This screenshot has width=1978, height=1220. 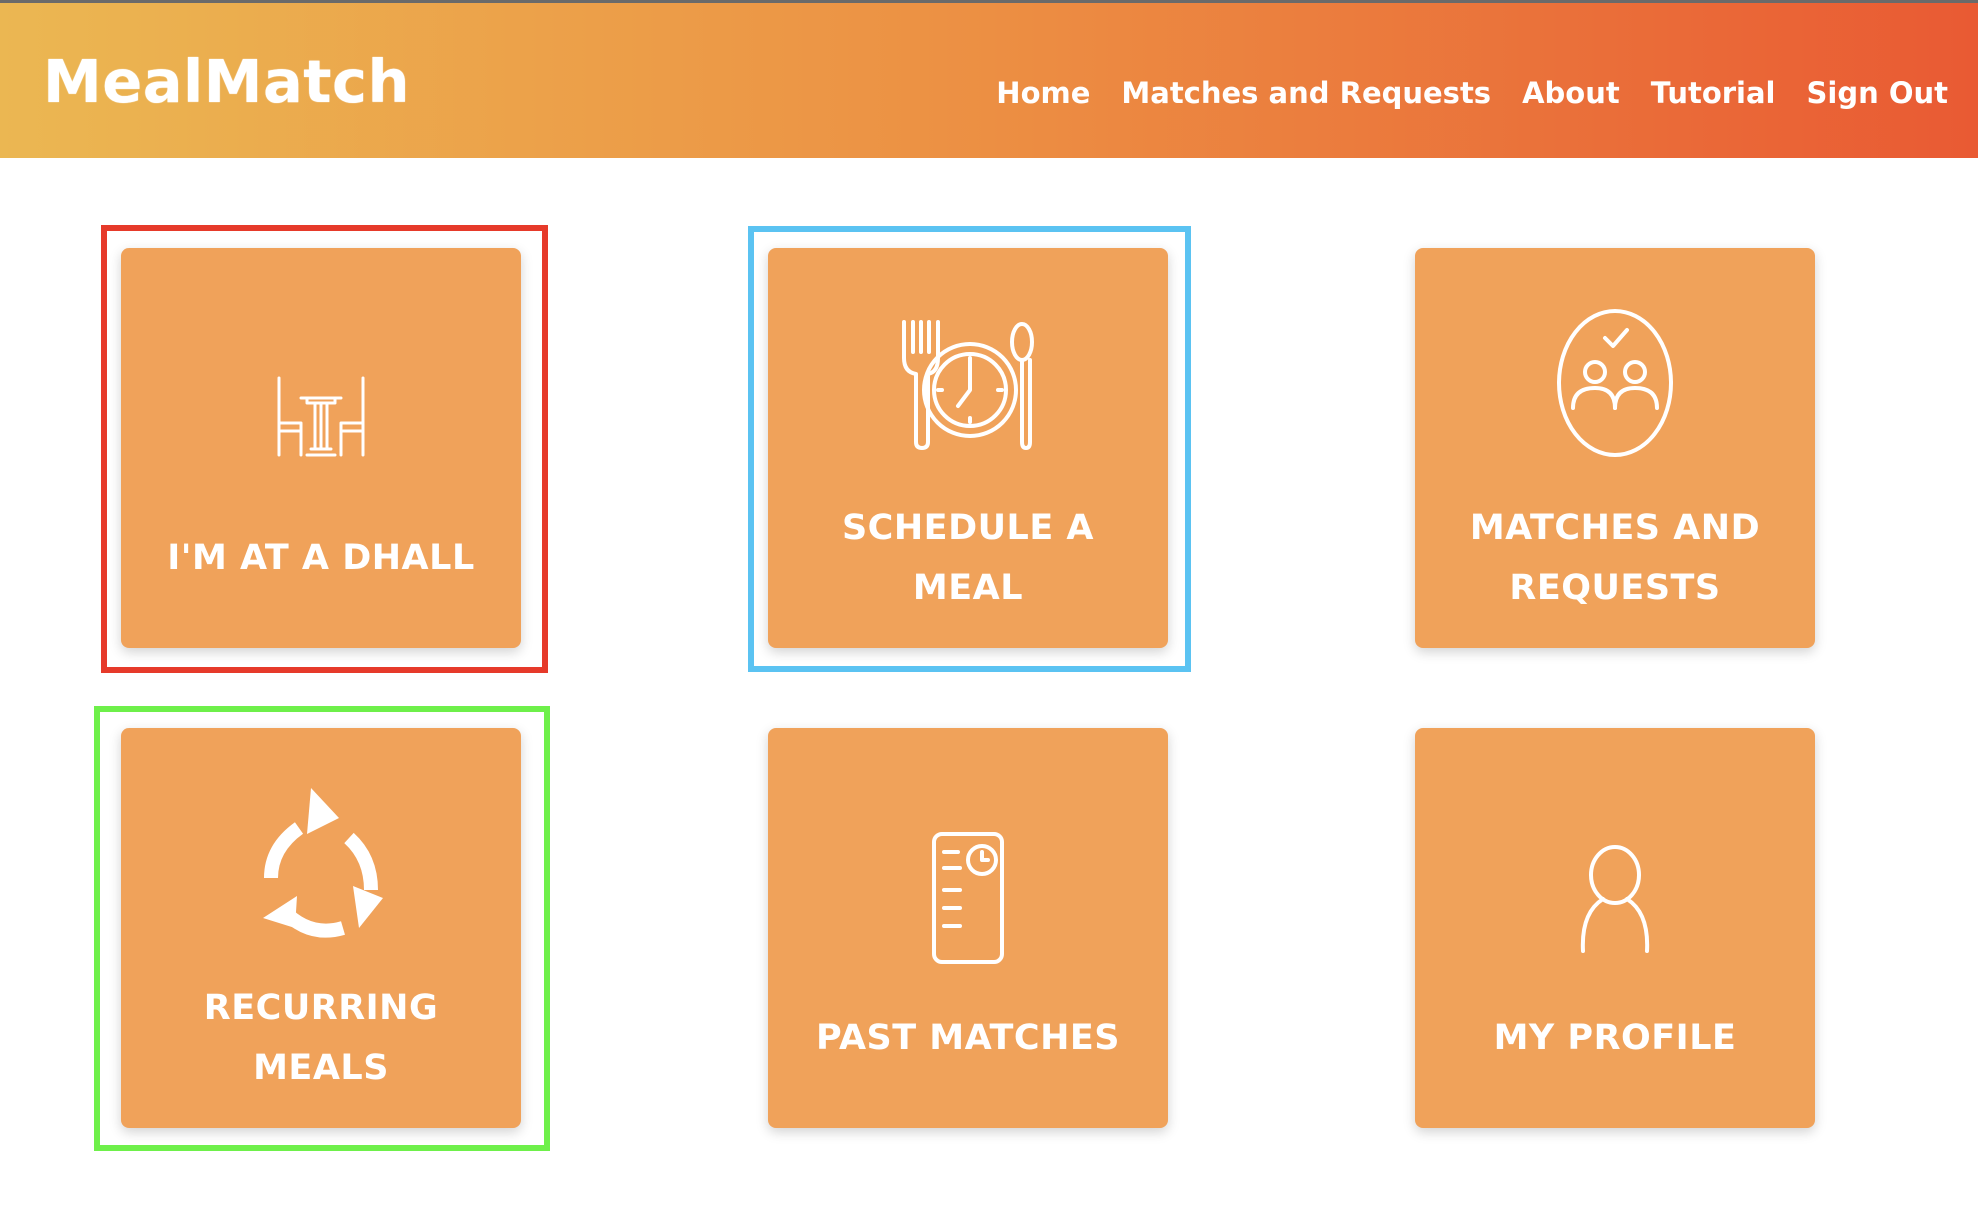 I want to click on recurring-meals-tile: RECURRING MEALS, so click(x=321, y=928).